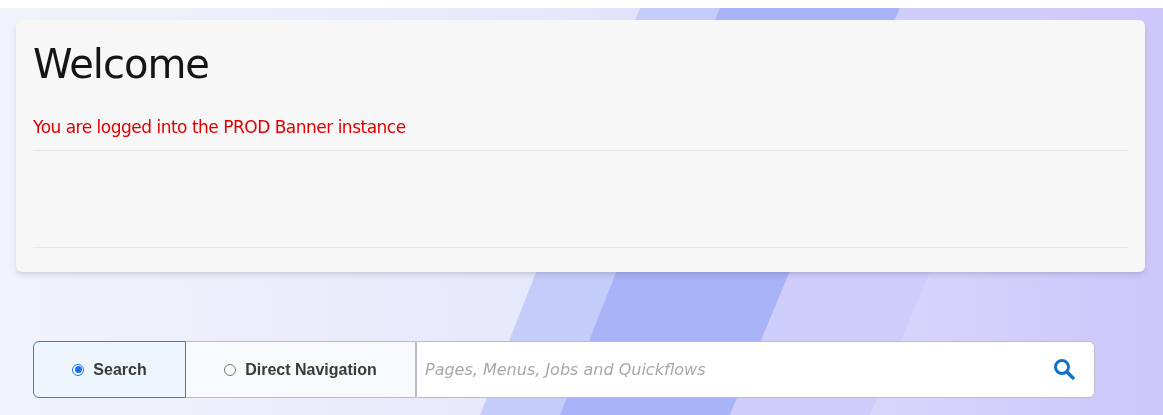  What do you see at coordinates (121, 64) in the screenshot?
I see `welcome-title: Welcome` at bounding box center [121, 64].